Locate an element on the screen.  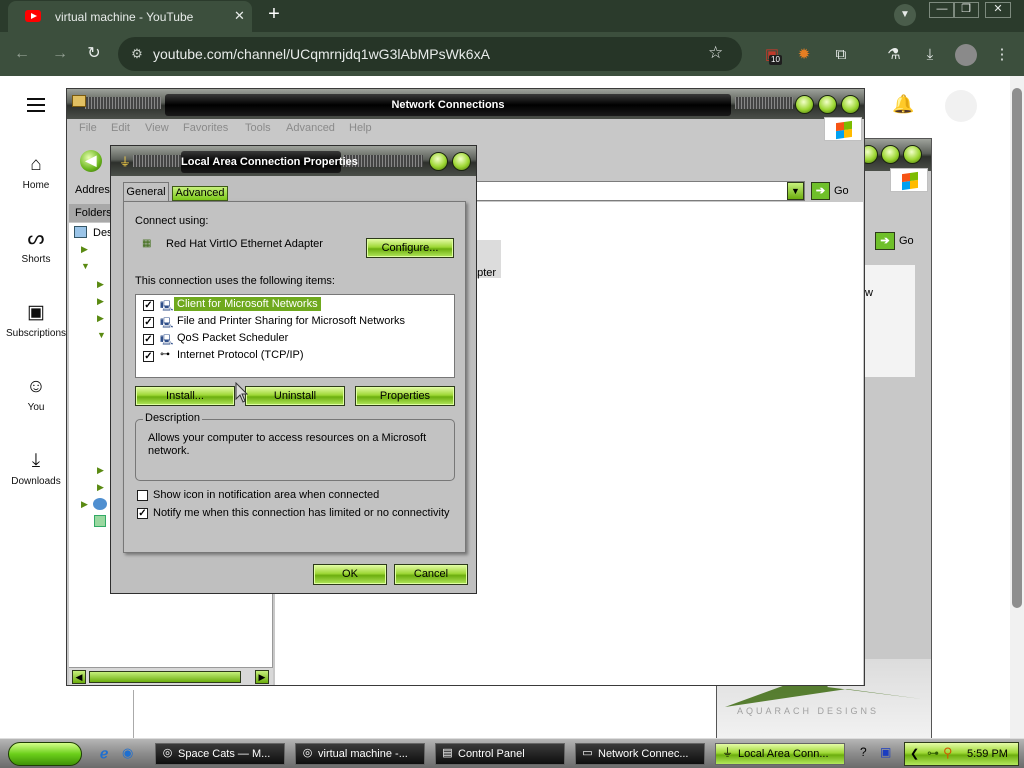
labs-flask-icon: ⚗ is located at coordinates (894, 55).